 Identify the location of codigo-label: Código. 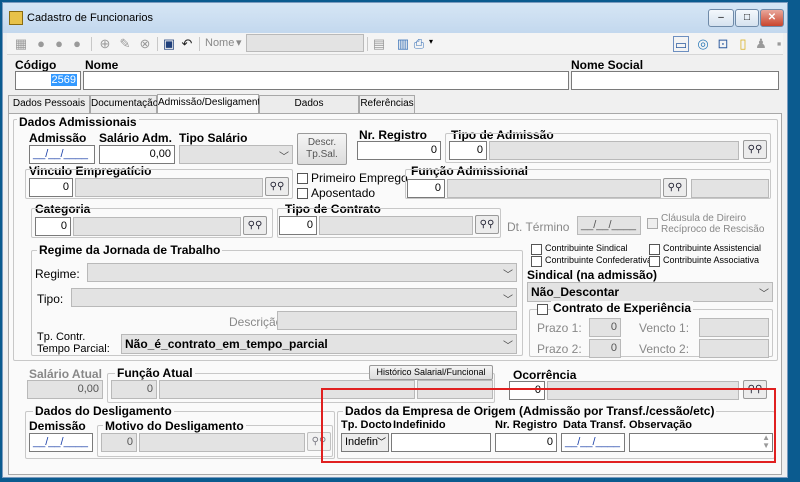
(36, 65).